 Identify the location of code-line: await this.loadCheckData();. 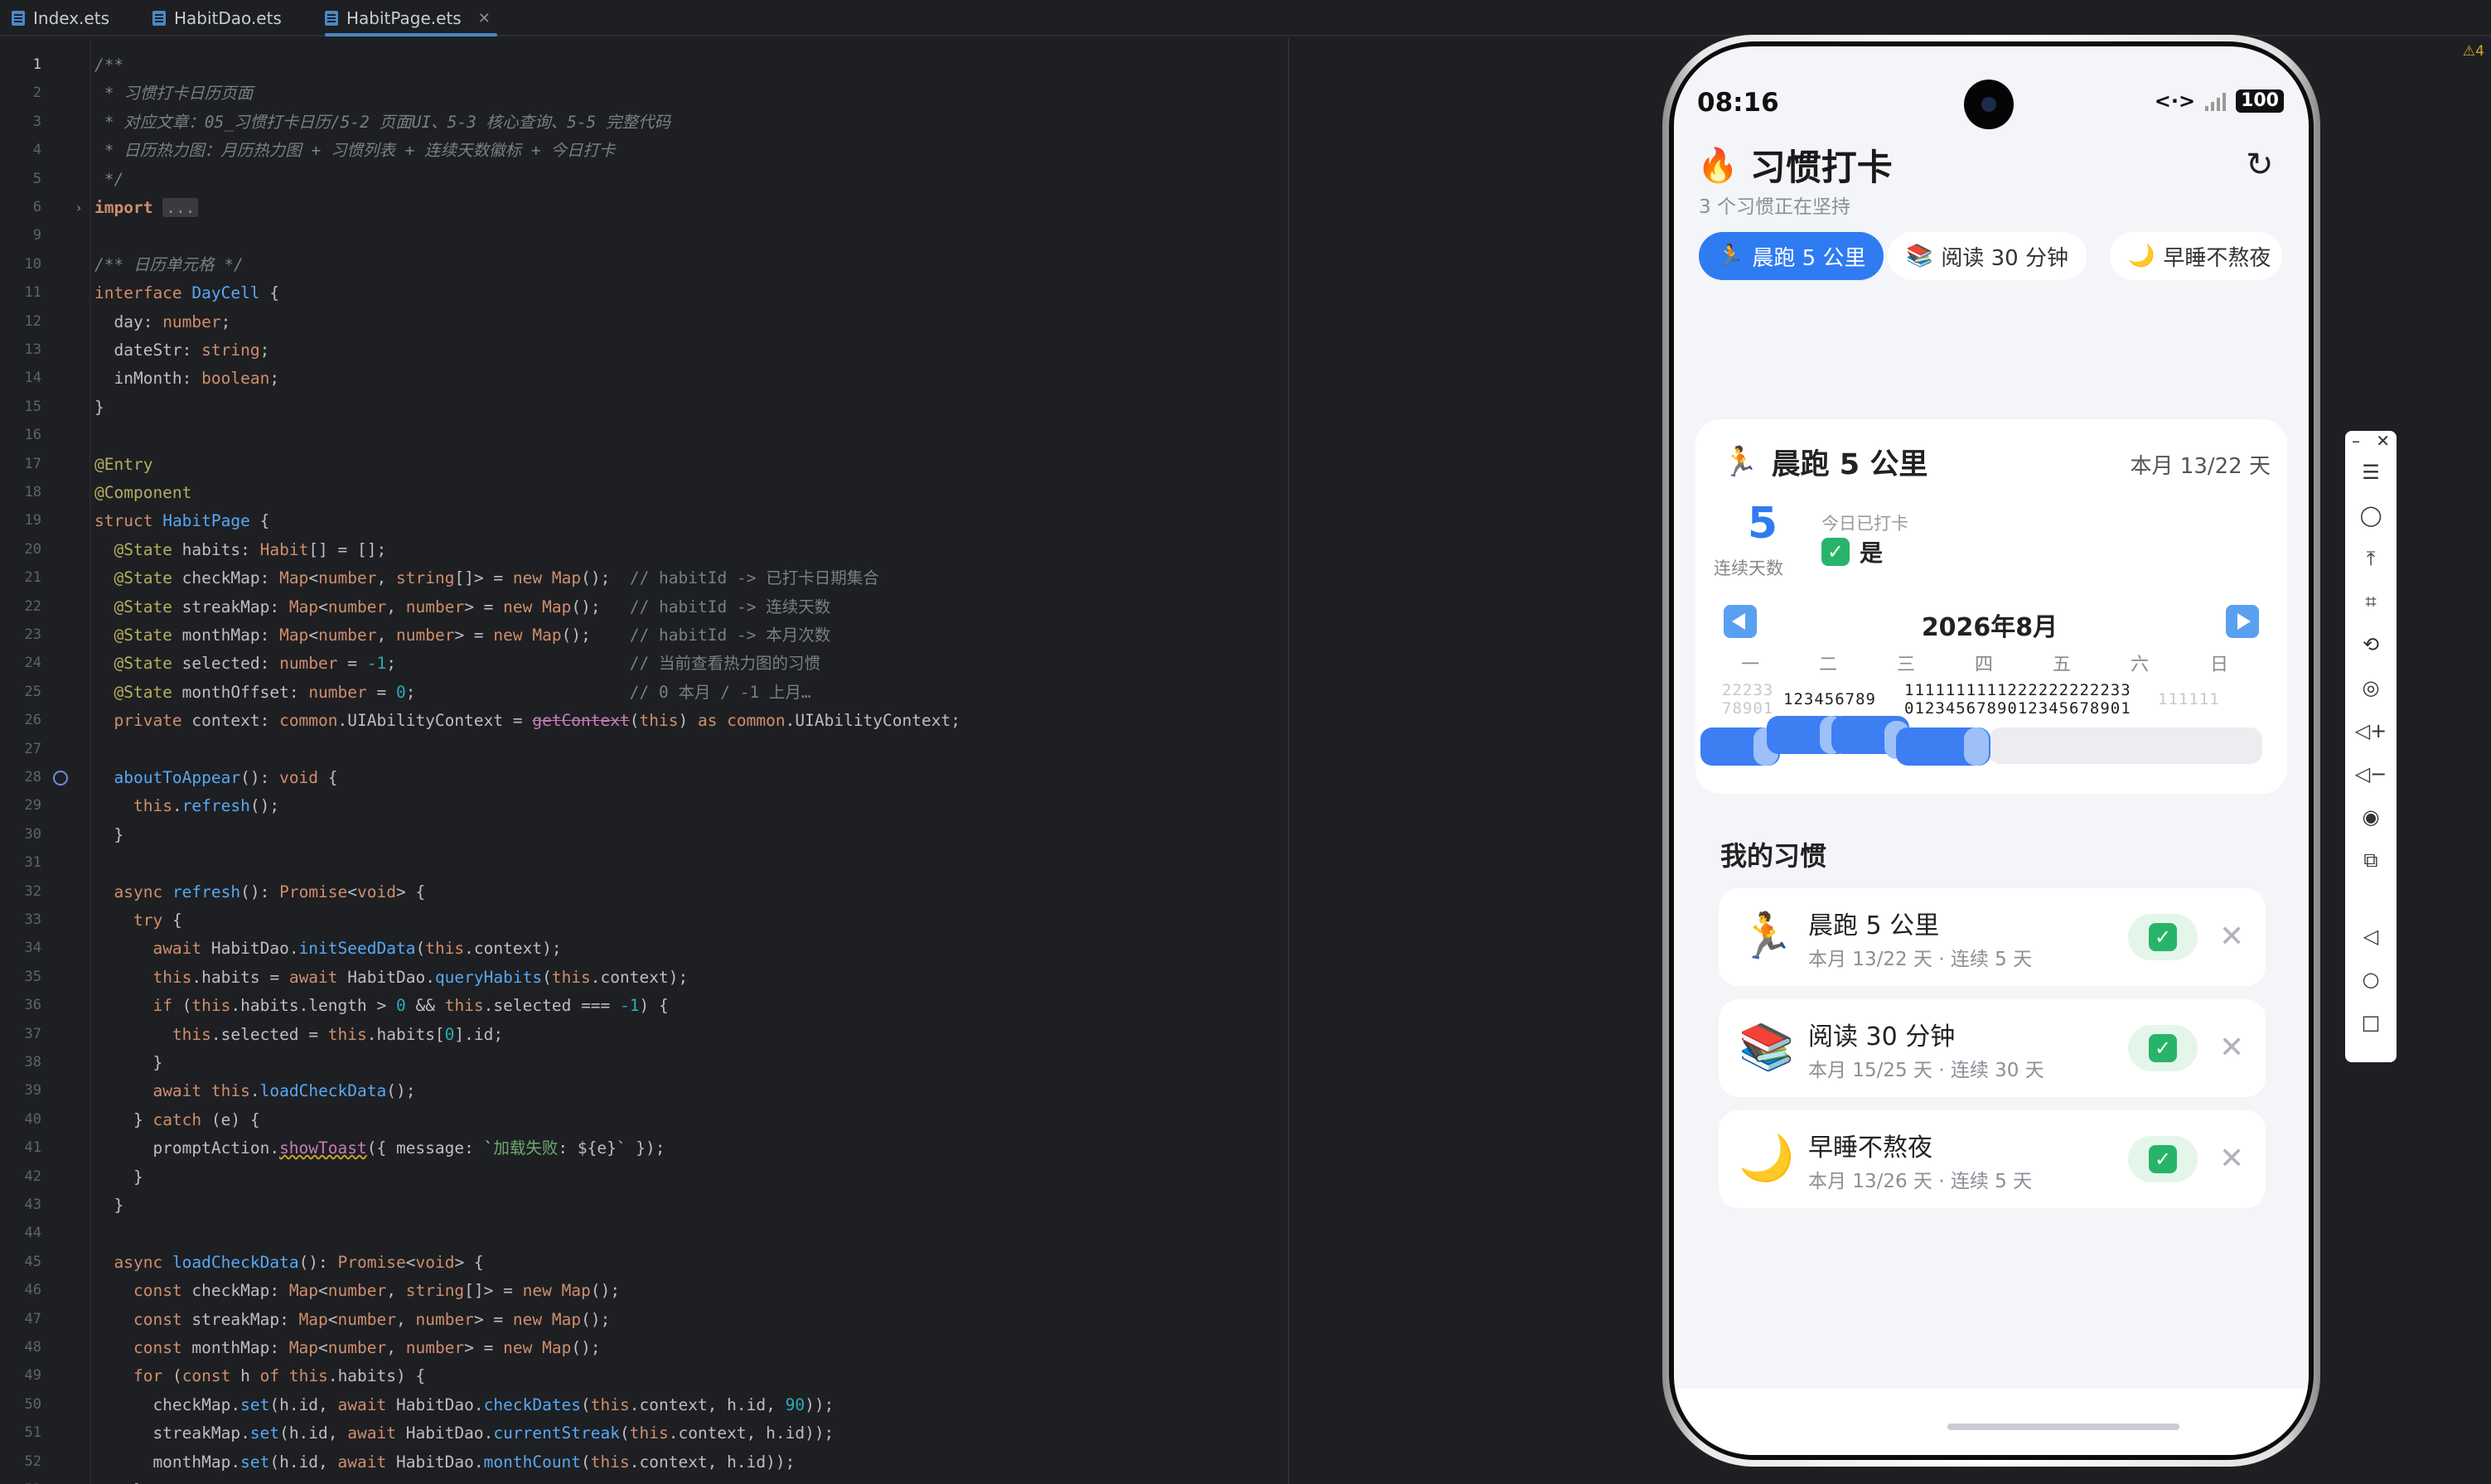
(255, 1091).